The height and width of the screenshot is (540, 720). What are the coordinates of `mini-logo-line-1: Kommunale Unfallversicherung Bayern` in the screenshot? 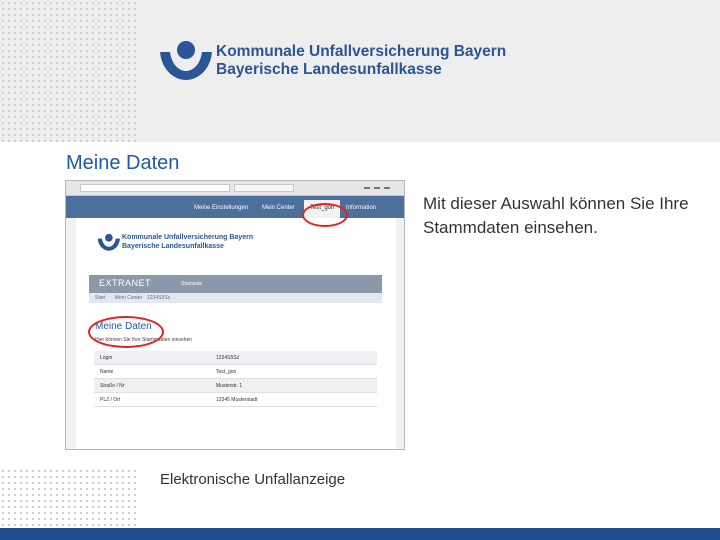 It's located at (188, 237).